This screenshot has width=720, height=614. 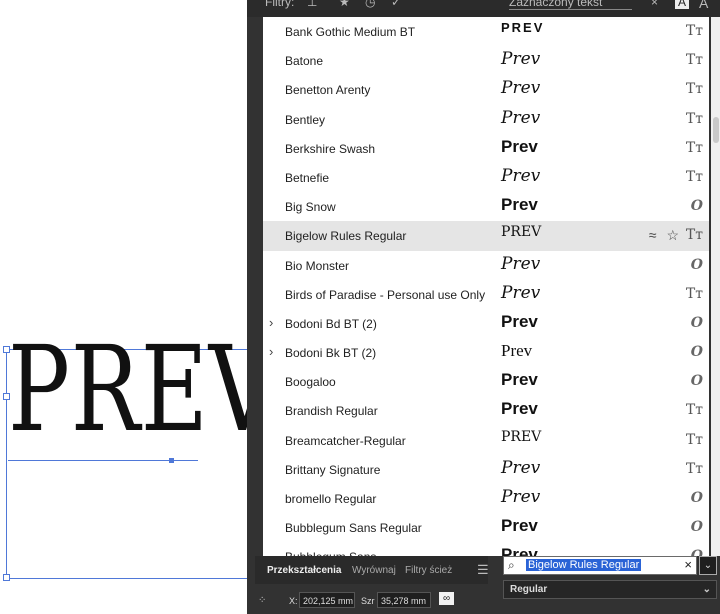 What do you see at coordinates (486, 148) in the screenshot?
I see `font-row: Berkshire Swash Prev Tт` at bounding box center [486, 148].